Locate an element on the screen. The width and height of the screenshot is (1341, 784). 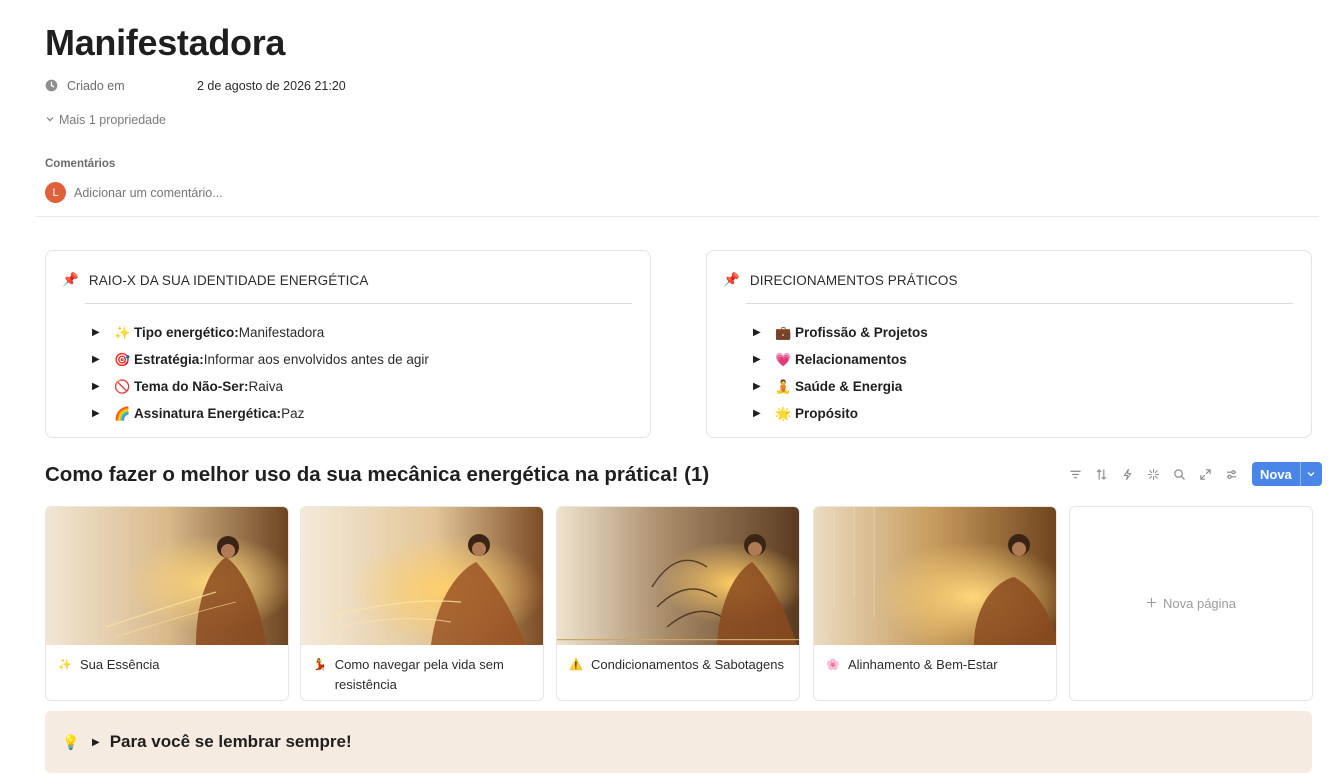
gallery-card: ⚠️ Condicionamentos & Sabotagens is located at coordinates (678, 603).